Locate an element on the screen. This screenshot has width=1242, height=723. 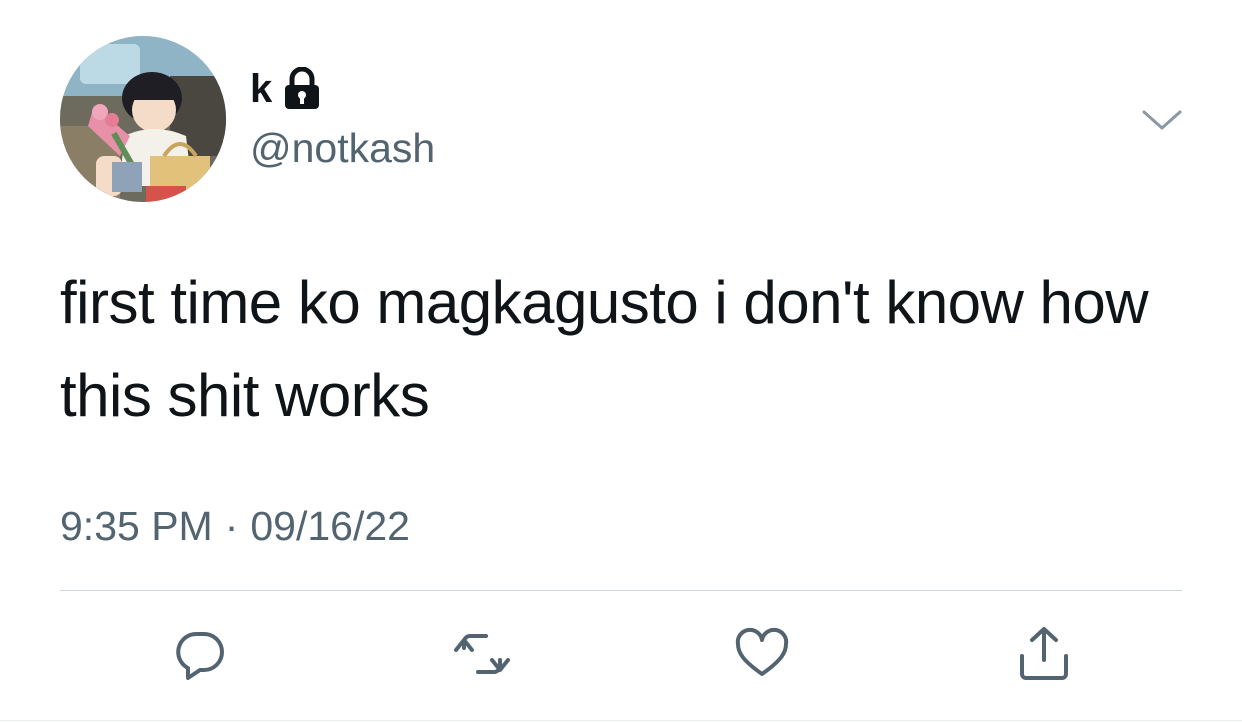
tweet-date: 09/16/22 is located at coordinates (330, 526).